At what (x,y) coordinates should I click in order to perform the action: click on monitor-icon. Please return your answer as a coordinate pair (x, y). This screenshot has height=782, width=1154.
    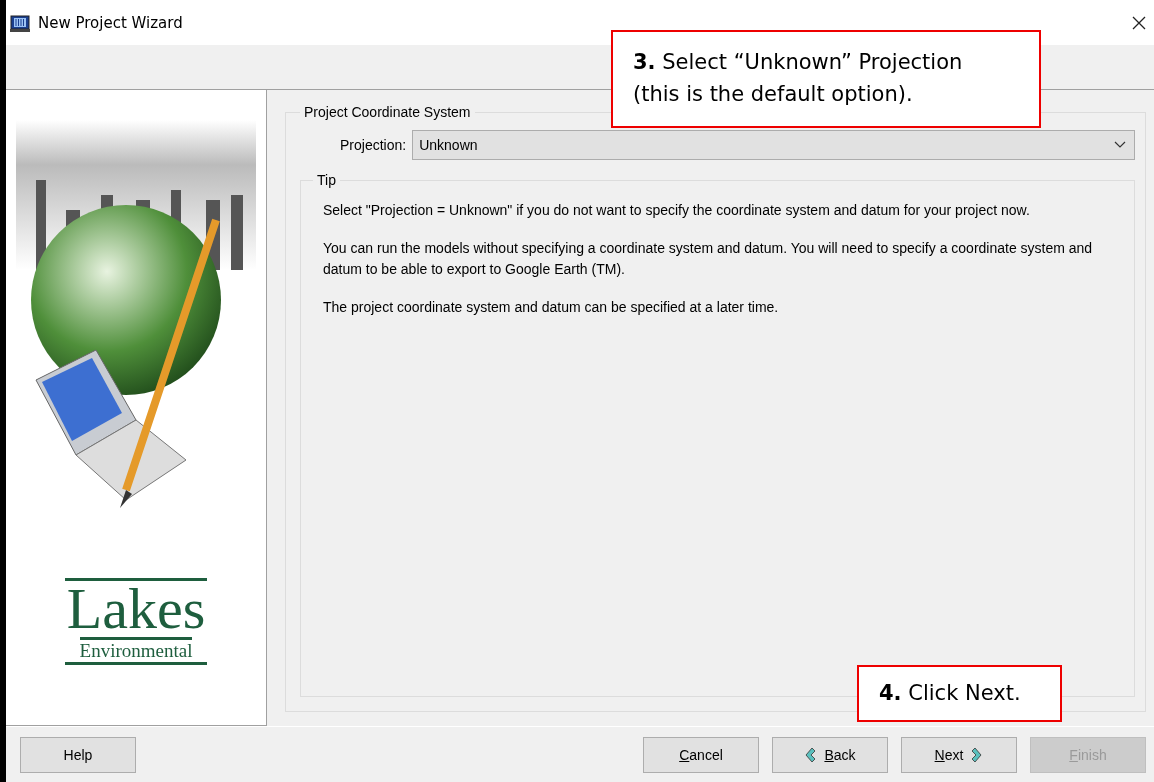
    Looking at the image, I should click on (20, 22).